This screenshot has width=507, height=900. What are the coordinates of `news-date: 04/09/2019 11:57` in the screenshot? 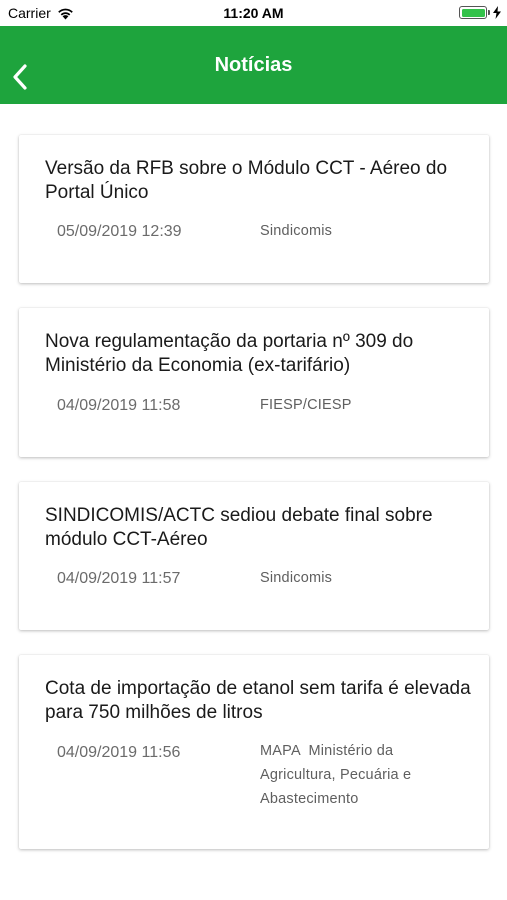 It's located at (119, 578).